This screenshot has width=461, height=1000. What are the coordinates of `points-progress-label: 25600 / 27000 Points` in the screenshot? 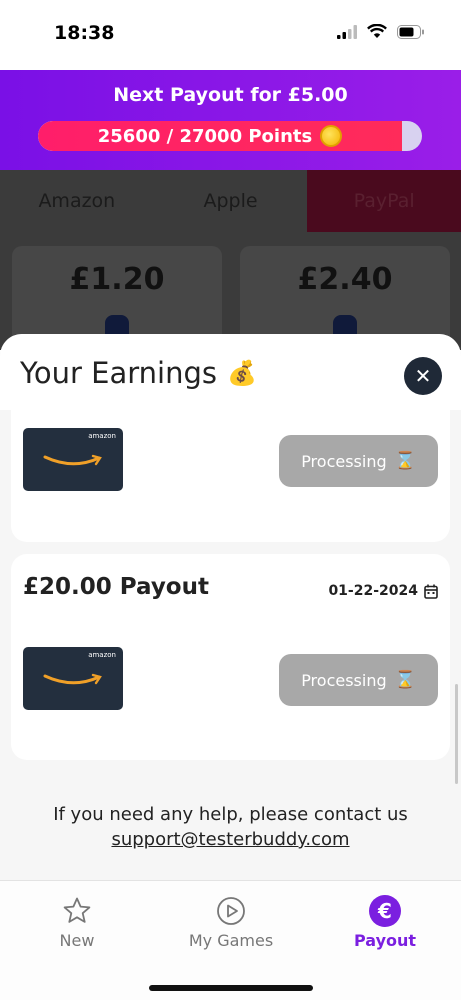 It's located at (220, 136).